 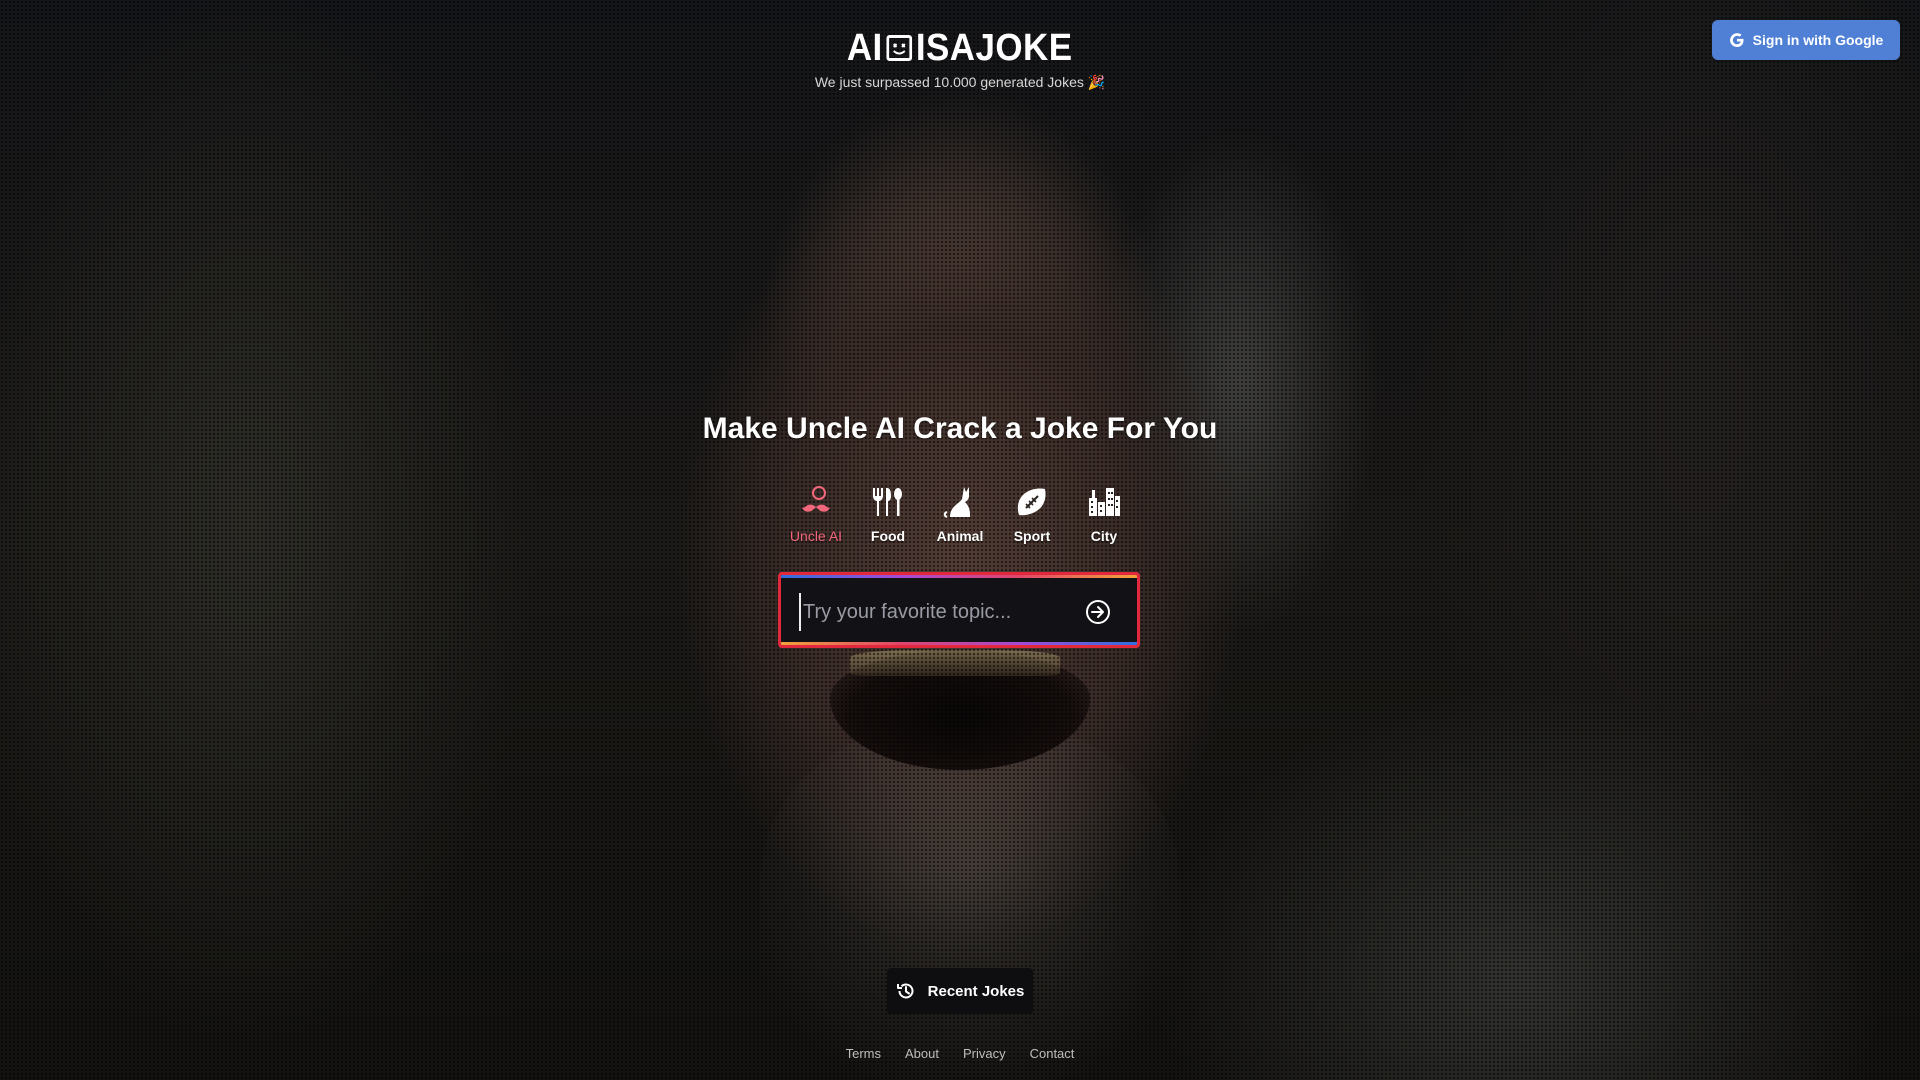 What do you see at coordinates (816, 536) in the screenshot?
I see `category-label: Uncle AI` at bounding box center [816, 536].